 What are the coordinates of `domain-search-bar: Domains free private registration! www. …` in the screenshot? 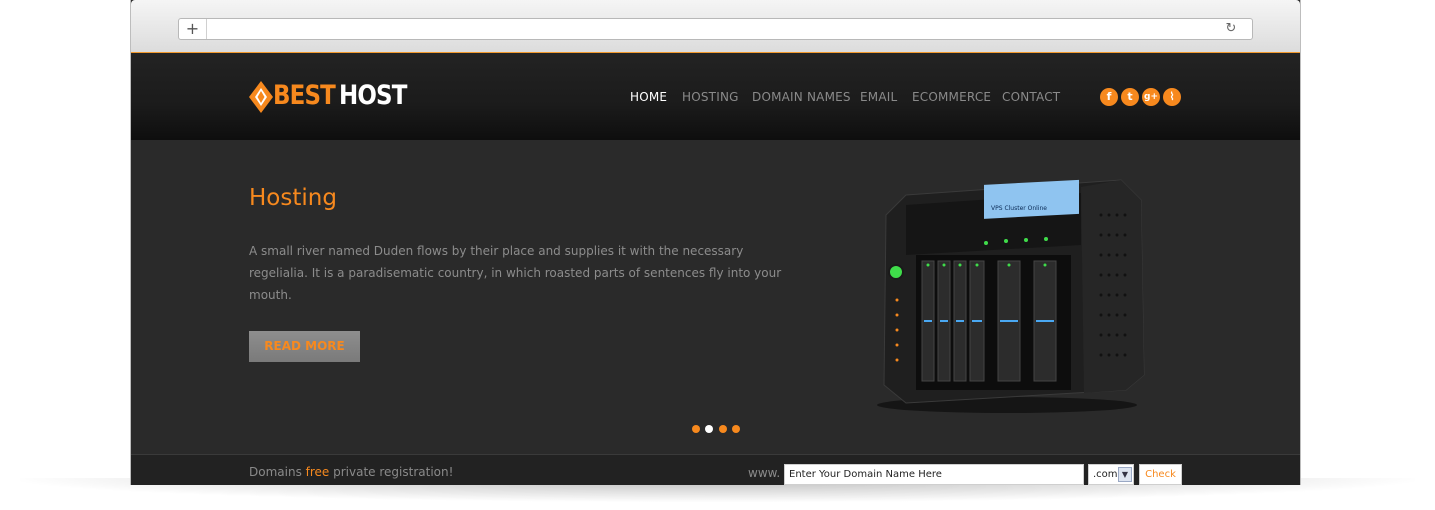 It's located at (715, 469).